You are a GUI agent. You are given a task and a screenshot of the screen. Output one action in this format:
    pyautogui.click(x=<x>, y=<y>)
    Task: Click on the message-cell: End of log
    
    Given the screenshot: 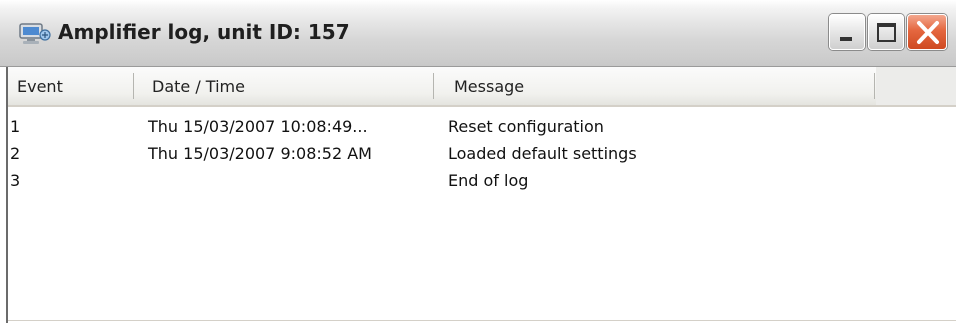 What is the action you would take?
    pyautogui.click(x=488, y=180)
    